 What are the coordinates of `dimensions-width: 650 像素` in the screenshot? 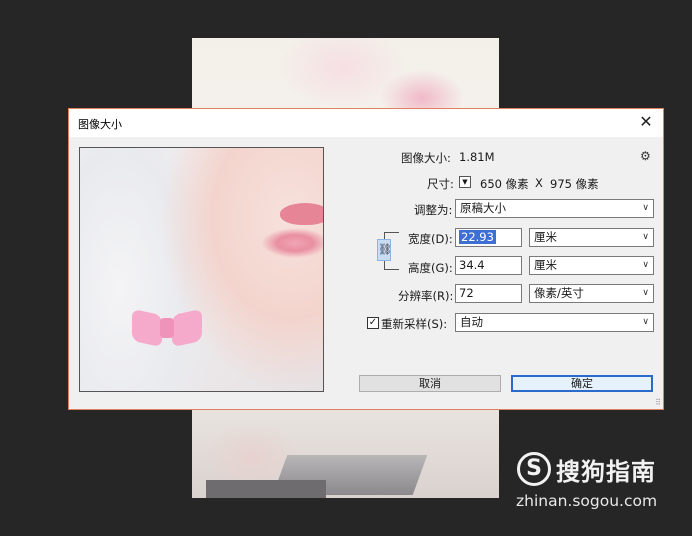 It's located at (504, 184).